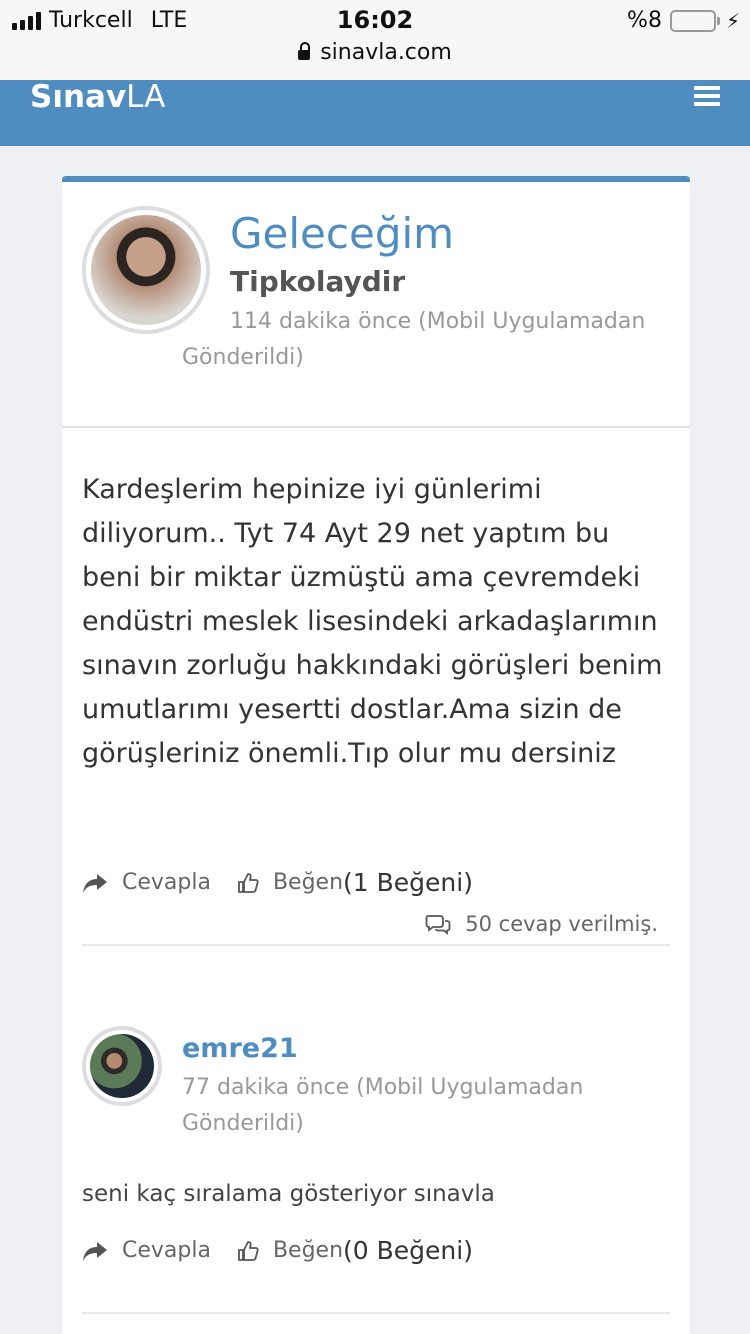  I want to click on url-text: sinavla.com, so click(386, 52).